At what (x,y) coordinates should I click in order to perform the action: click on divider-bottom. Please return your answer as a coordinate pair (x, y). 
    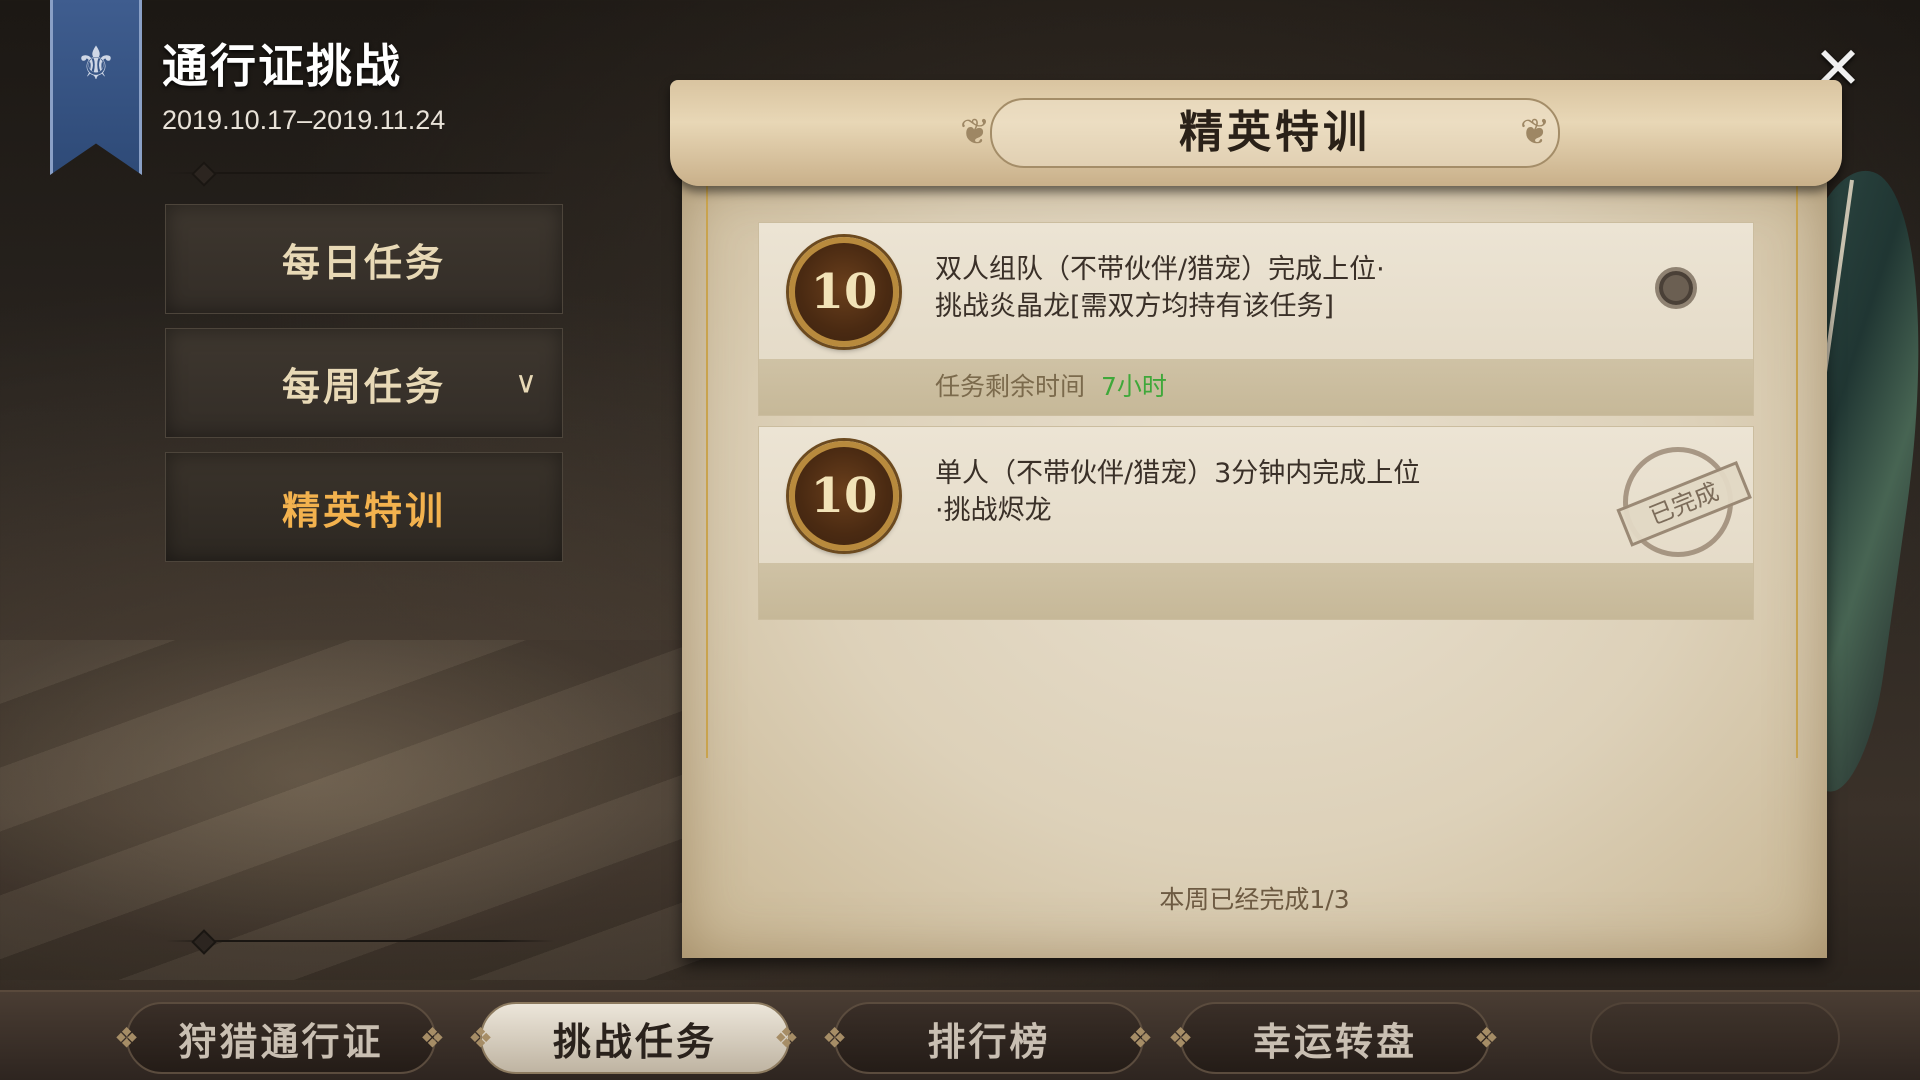
    Looking at the image, I should click on (360, 941).